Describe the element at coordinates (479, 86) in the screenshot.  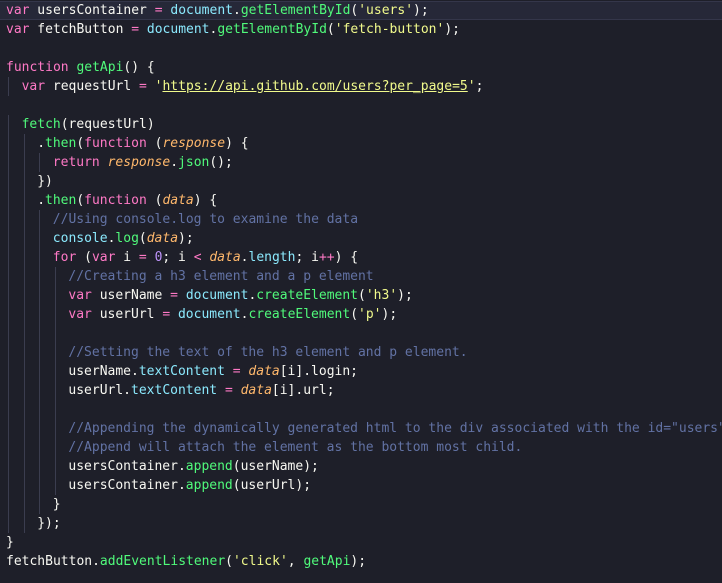
I see `code-token-plain: ;` at that location.